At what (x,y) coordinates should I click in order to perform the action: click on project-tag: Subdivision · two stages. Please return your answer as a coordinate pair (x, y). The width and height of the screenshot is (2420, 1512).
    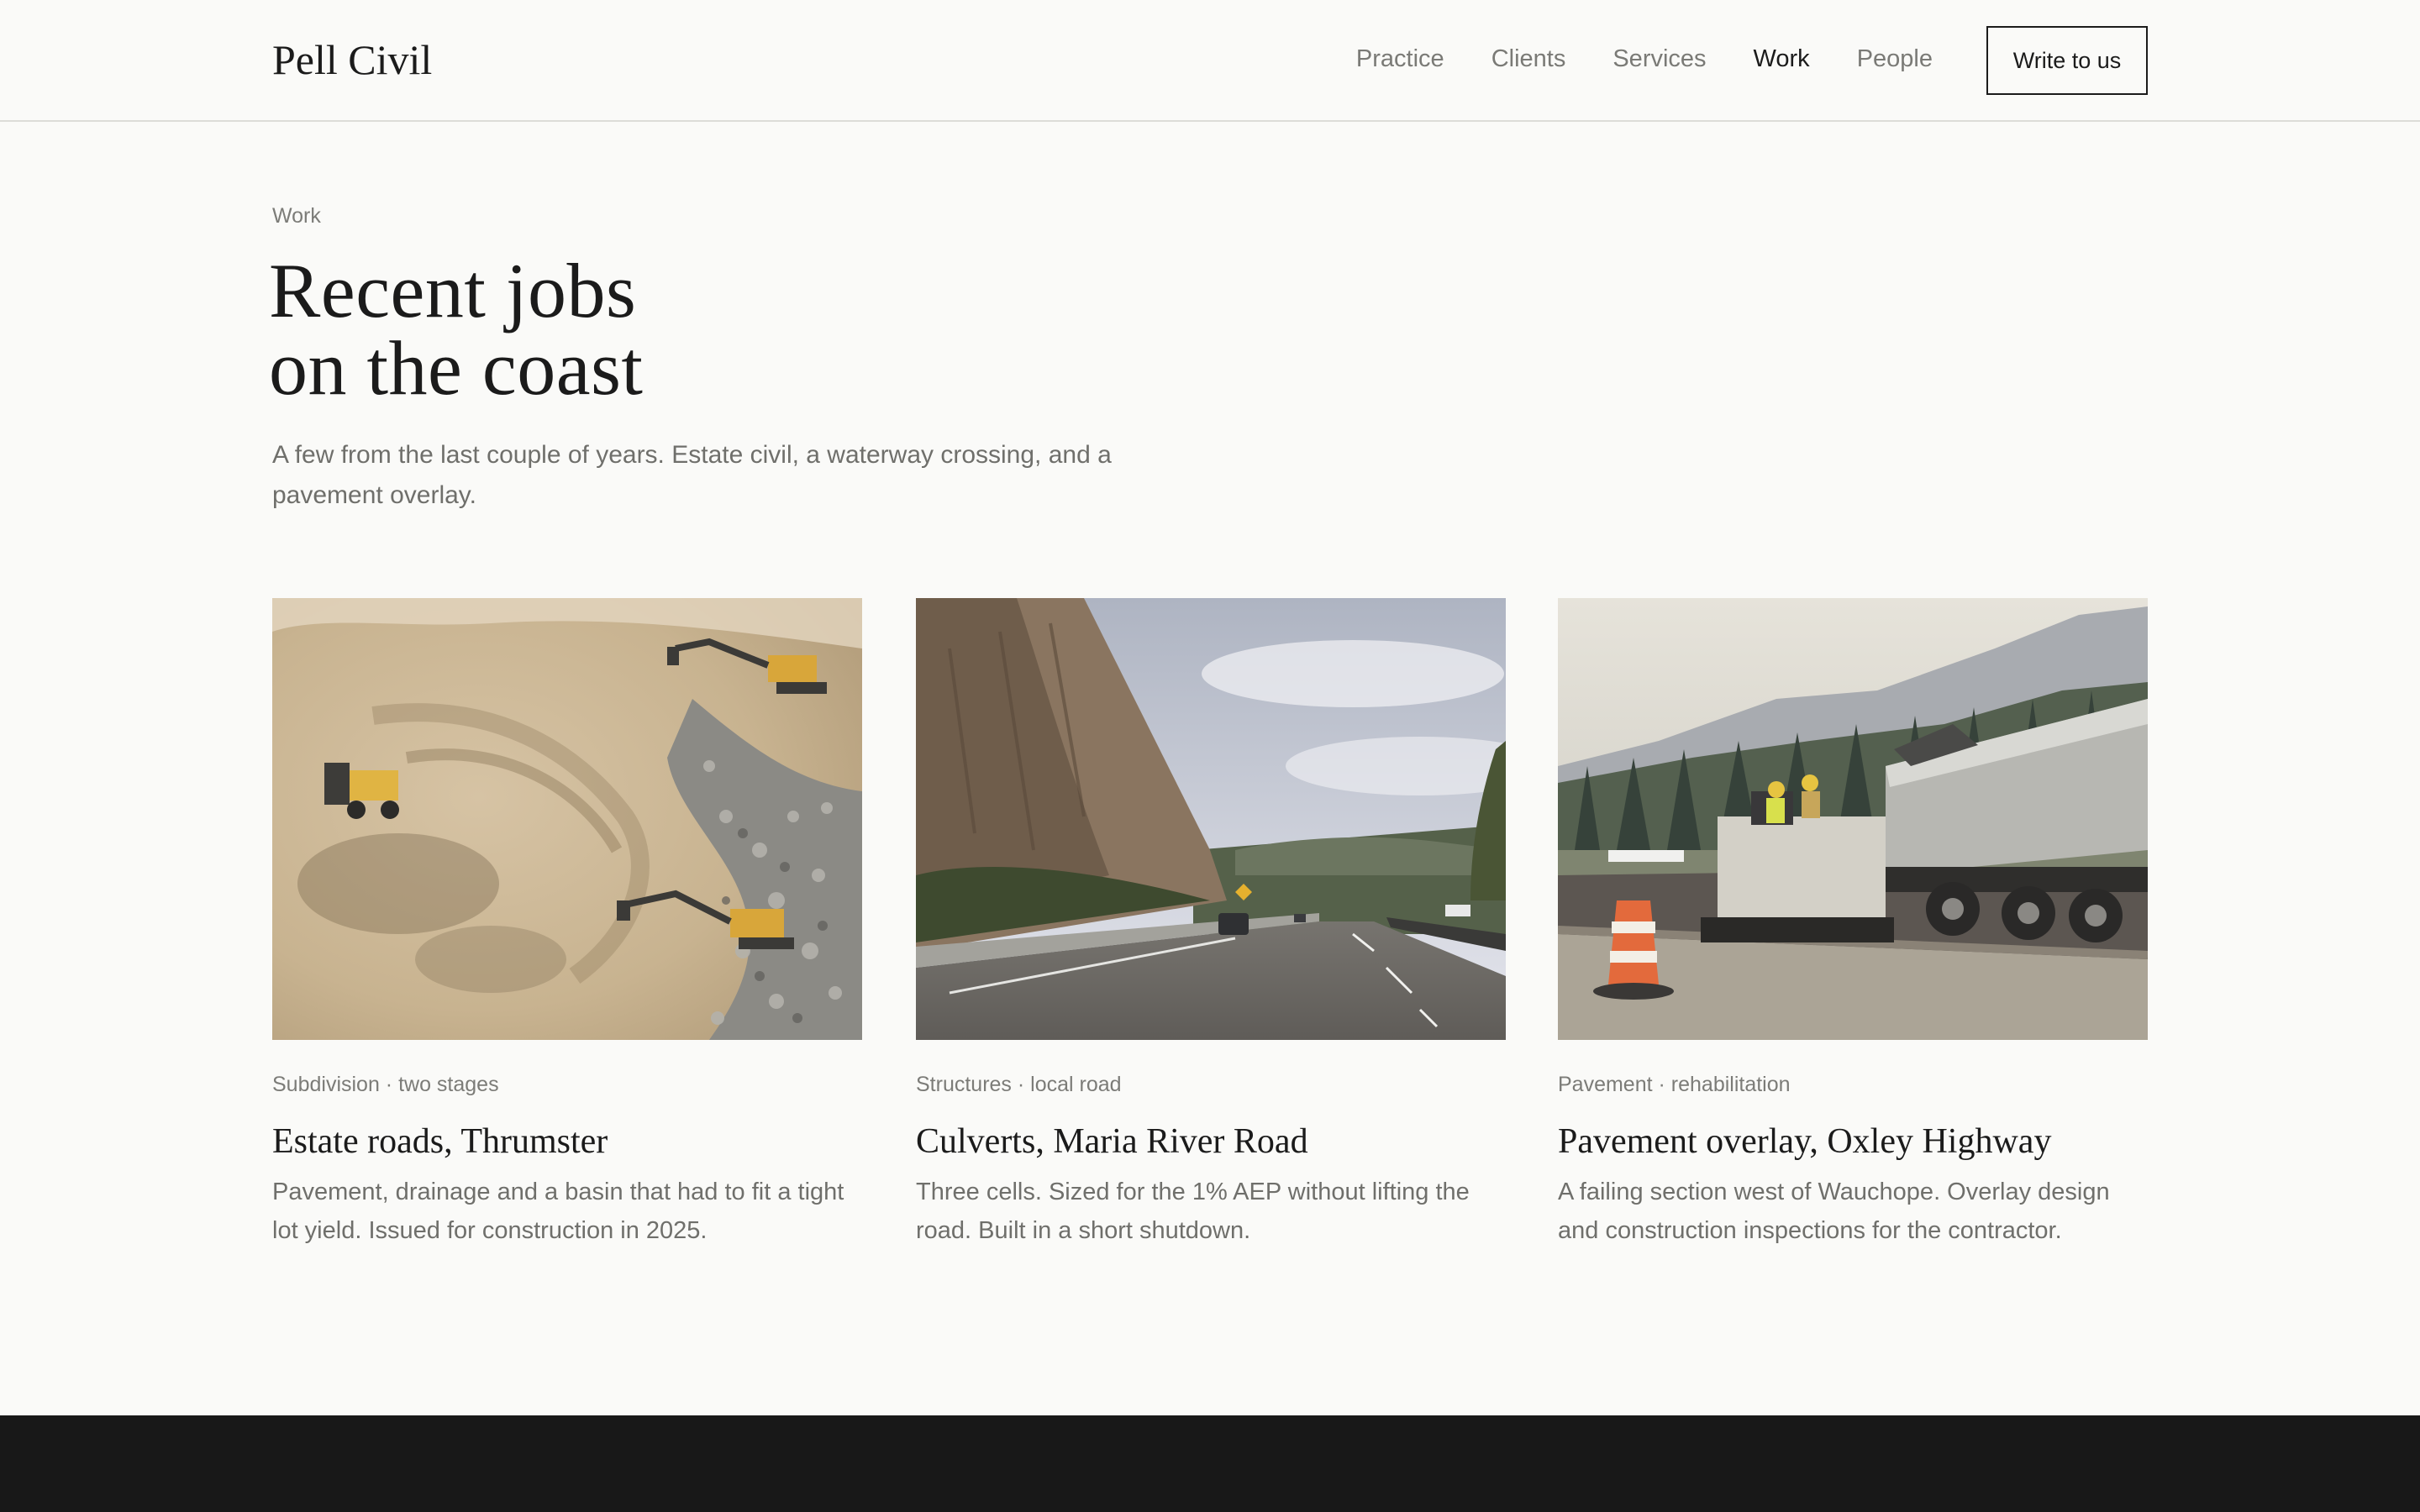
    Looking at the image, I should click on (385, 1084).